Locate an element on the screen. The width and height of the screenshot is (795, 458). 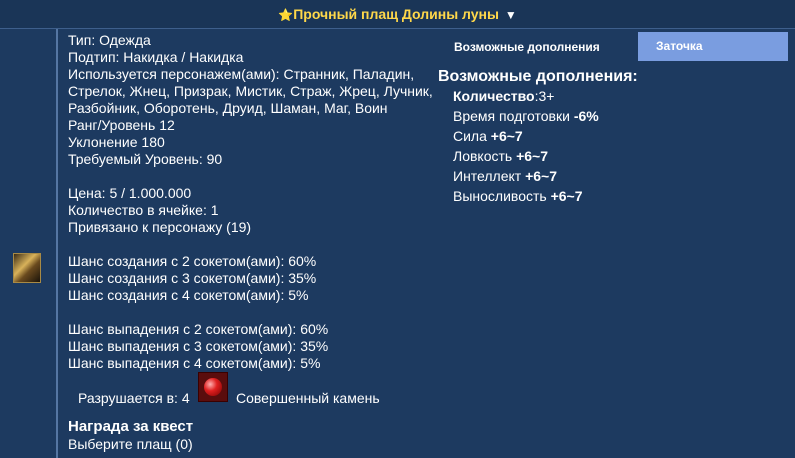
upgrade-agility-value: +6~7 is located at coordinates (532, 156).